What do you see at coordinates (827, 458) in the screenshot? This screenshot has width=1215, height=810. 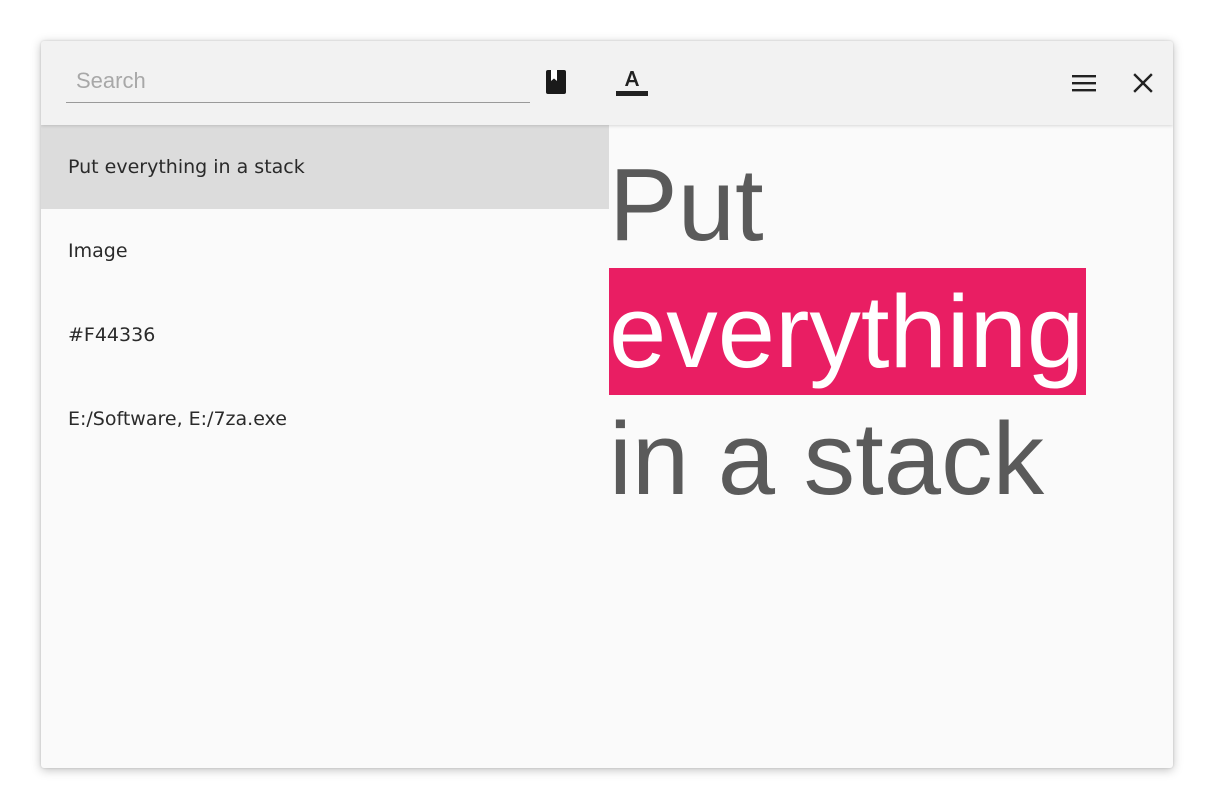 I see `preview-line: in a stack` at bounding box center [827, 458].